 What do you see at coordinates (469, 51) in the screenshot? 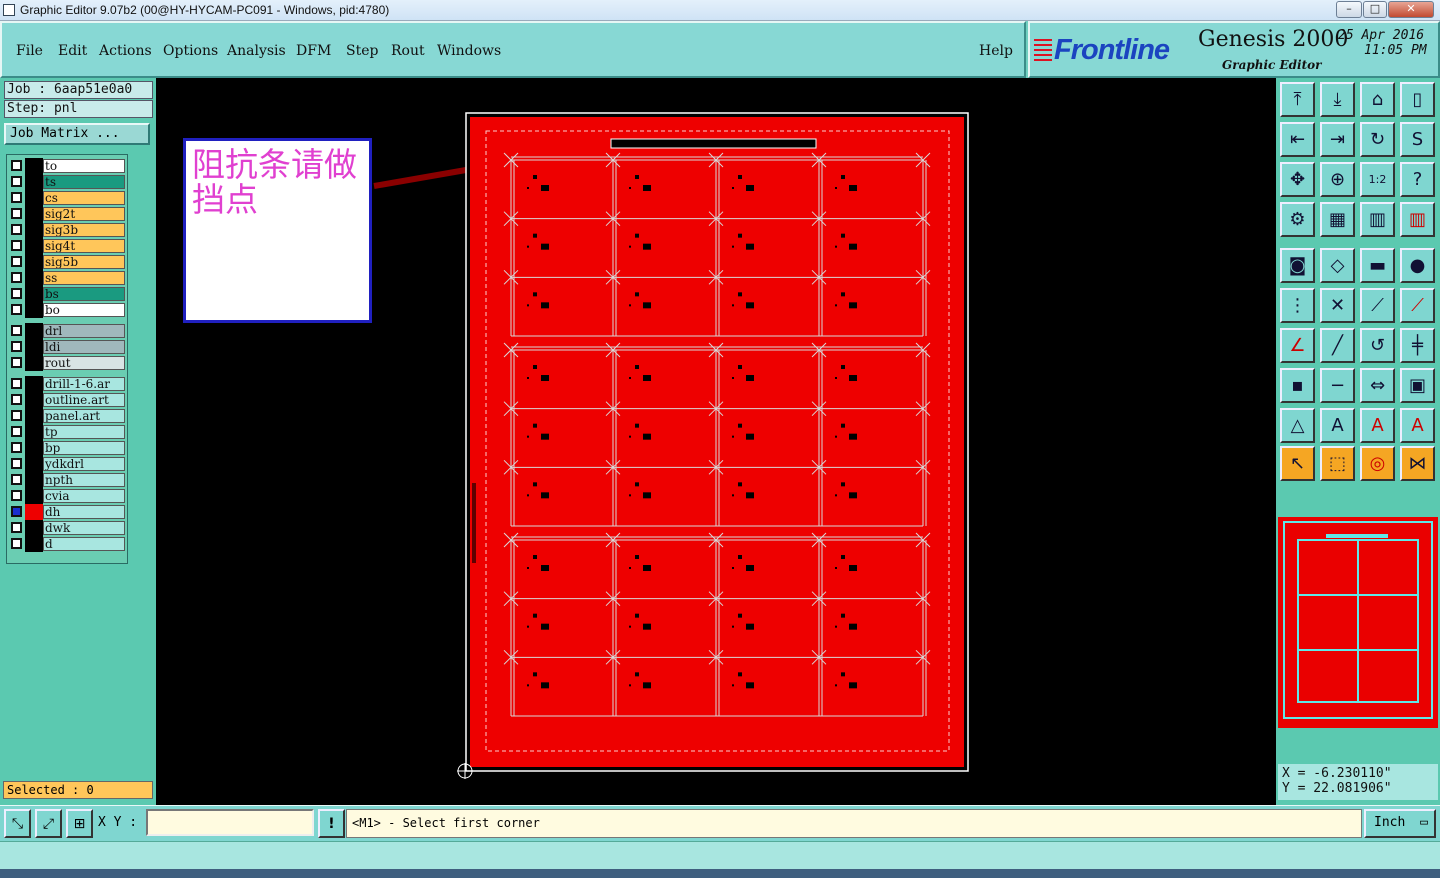
I see `menu-windows: Windows` at bounding box center [469, 51].